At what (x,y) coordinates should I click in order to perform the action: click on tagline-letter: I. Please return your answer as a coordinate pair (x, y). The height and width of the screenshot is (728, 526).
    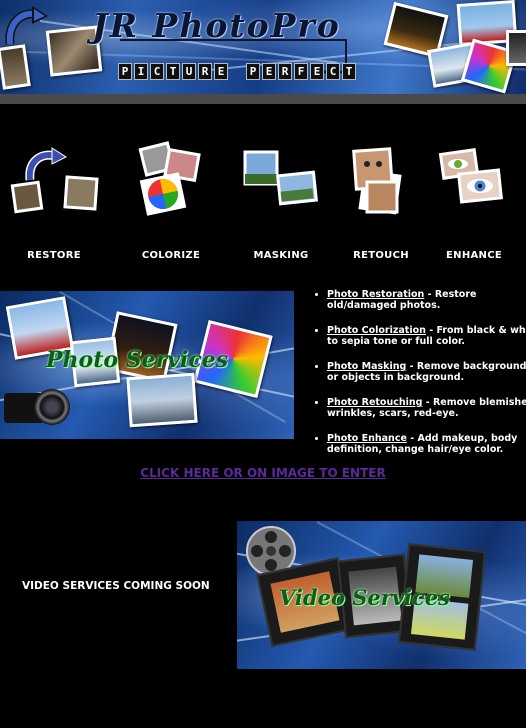
    Looking at the image, I should click on (141, 71).